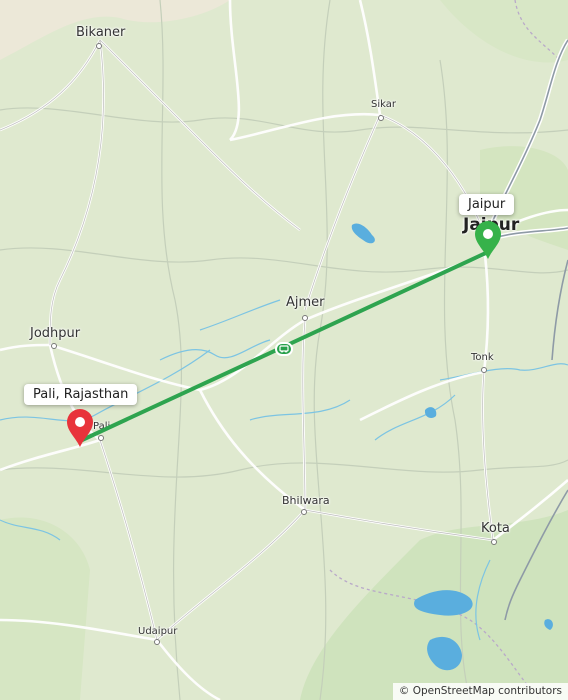 This screenshot has width=568, height=700. Describe the element at coordinates (381, 118) in the screenshot. I see `city-dot-sikar` at that location.